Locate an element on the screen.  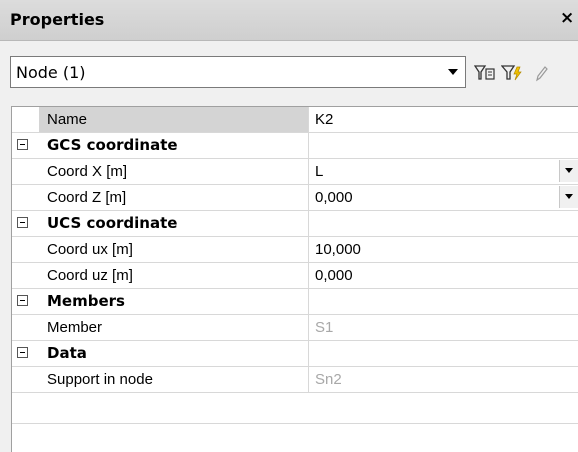
property-name: Coord uz [m] is located at coordinates (174, 275).